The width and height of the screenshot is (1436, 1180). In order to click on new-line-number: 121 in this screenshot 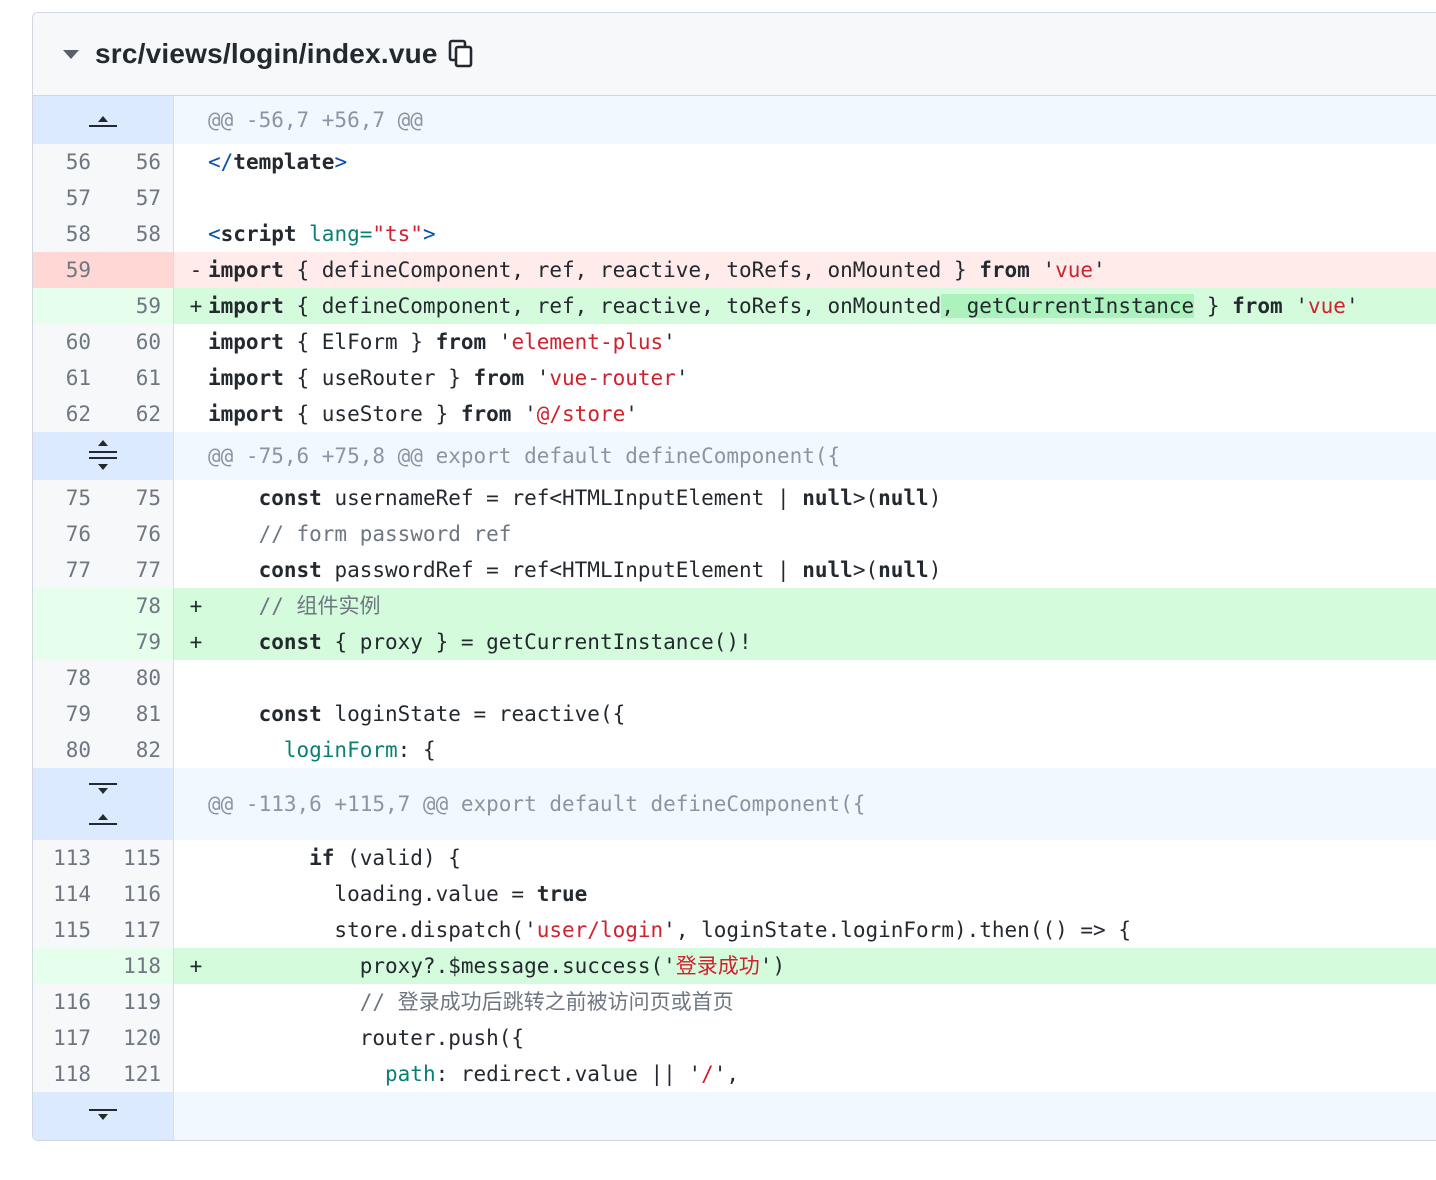, I will do `click(138, 1074)`.